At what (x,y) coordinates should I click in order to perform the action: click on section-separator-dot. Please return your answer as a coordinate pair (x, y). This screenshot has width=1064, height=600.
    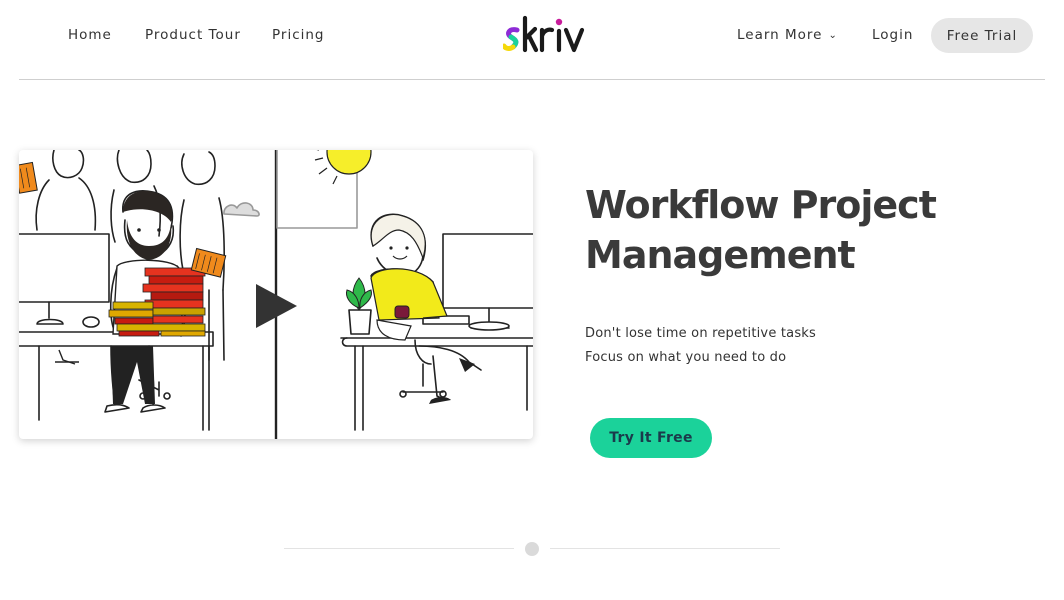
    Looking at the image, I should click on (532, 549).